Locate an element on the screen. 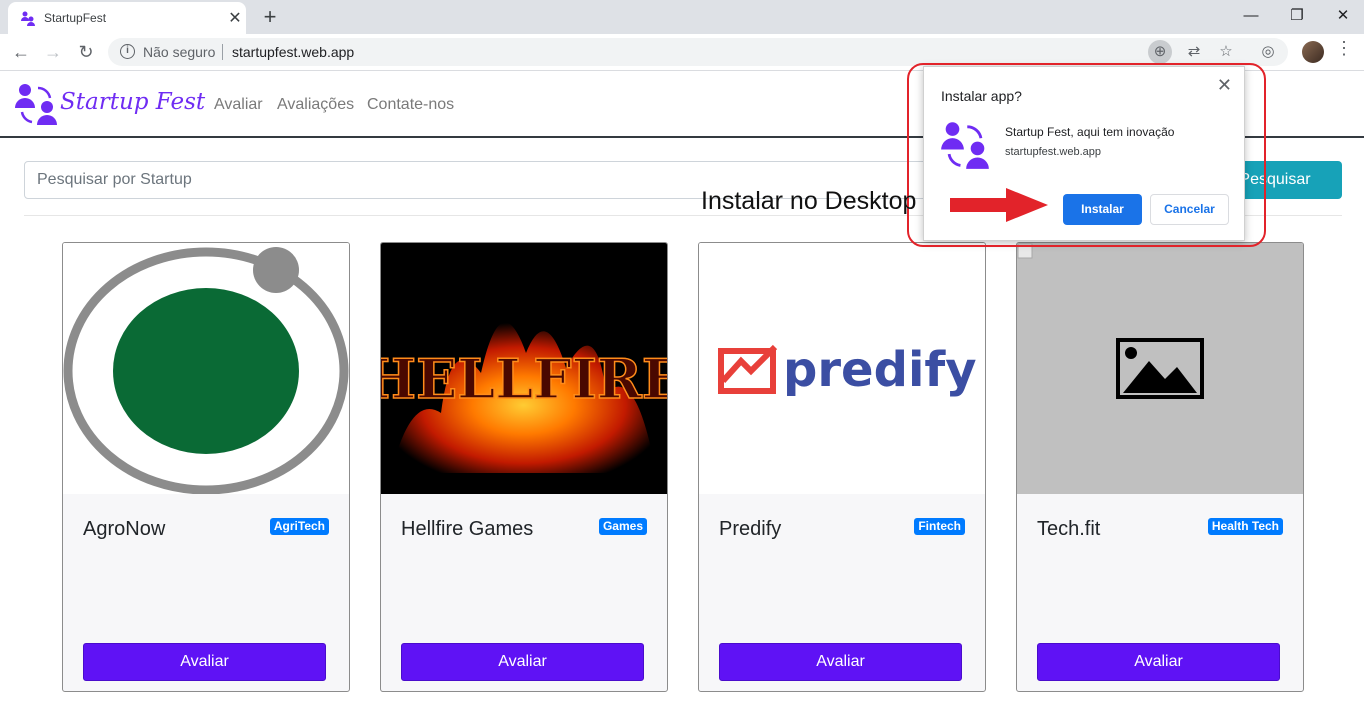 The height and width of the screenshot is (728, 1364). predify-logo-text: predify is located at coordinates (880, 370).